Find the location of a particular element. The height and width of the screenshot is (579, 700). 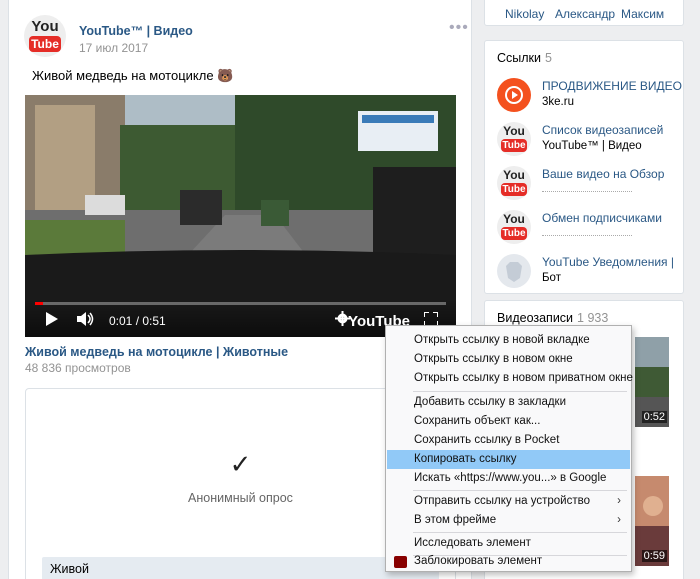

poll-option: Живой is located at coordinates (240, 568).